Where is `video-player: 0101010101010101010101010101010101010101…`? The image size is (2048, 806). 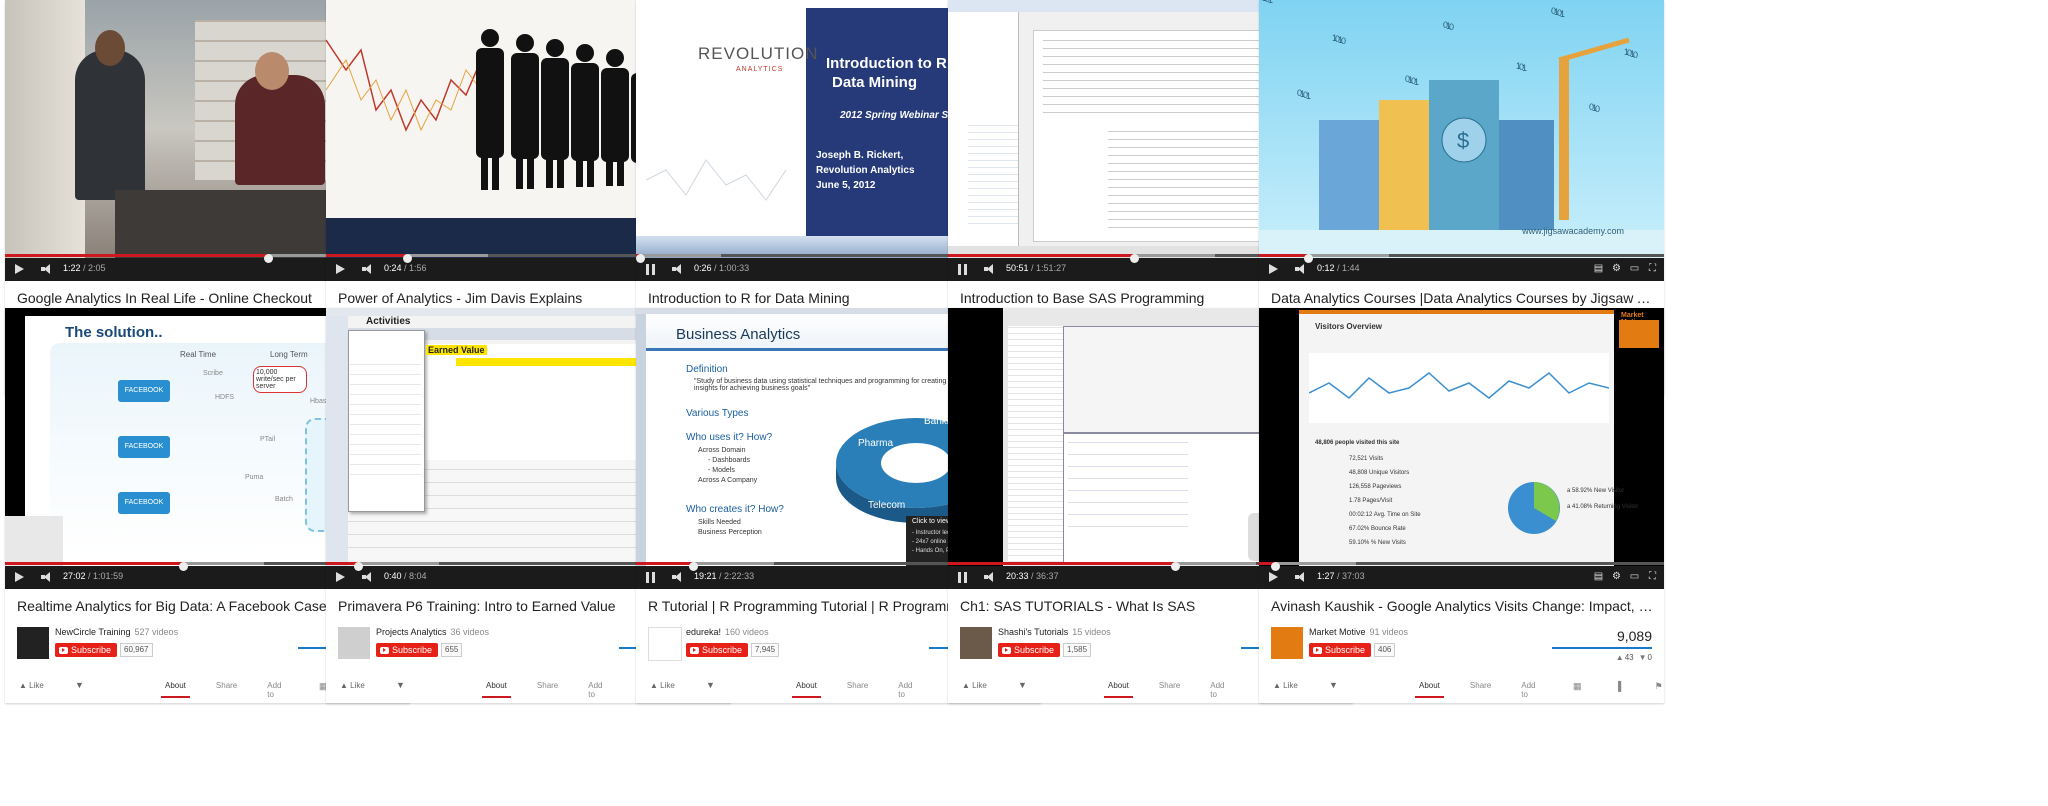 video-player: 0101010101010101010101010101010101010101… is located at coordinates (1461, 140).